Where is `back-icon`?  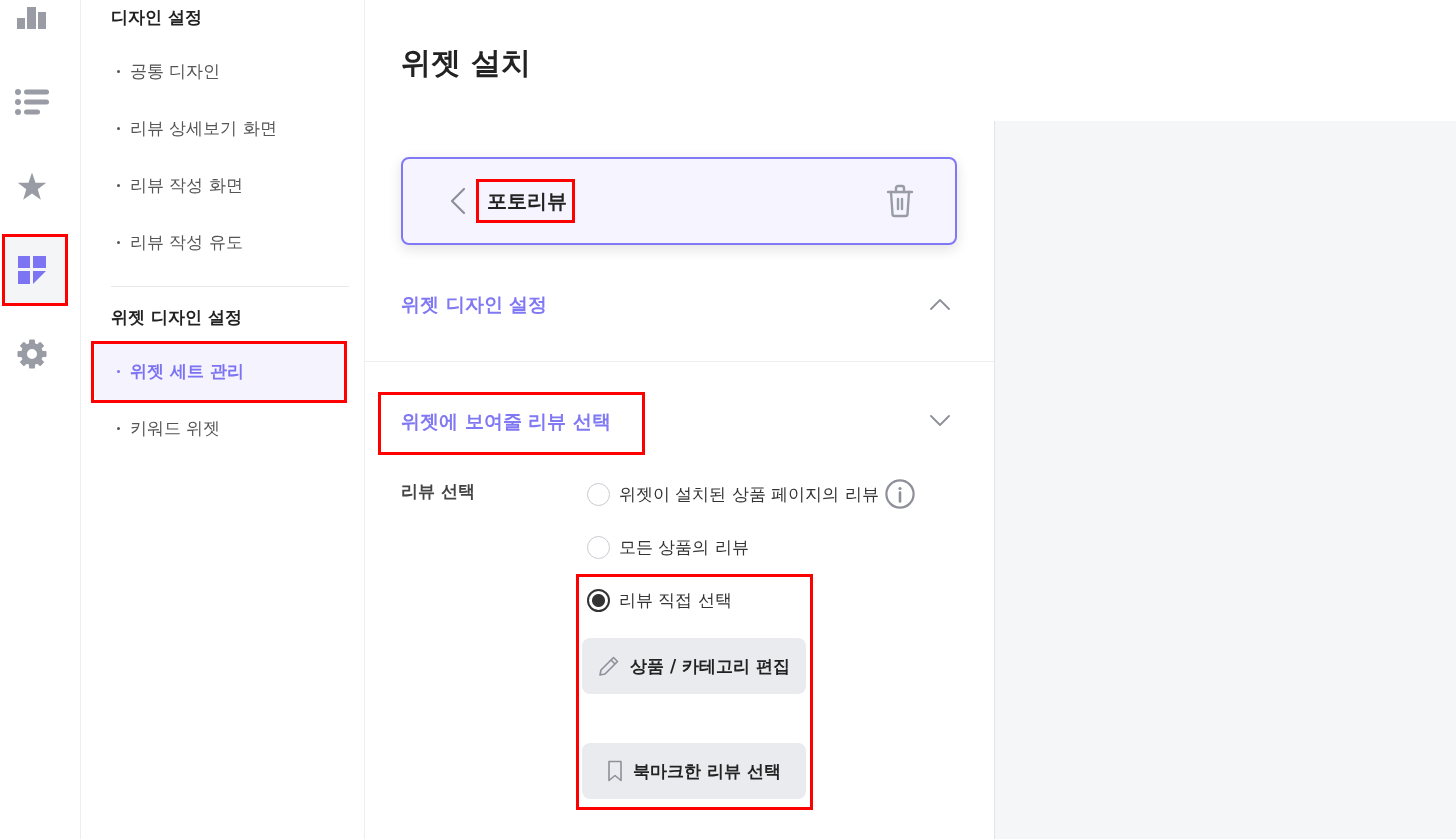 back-icon is located at coordinates (457, 201).